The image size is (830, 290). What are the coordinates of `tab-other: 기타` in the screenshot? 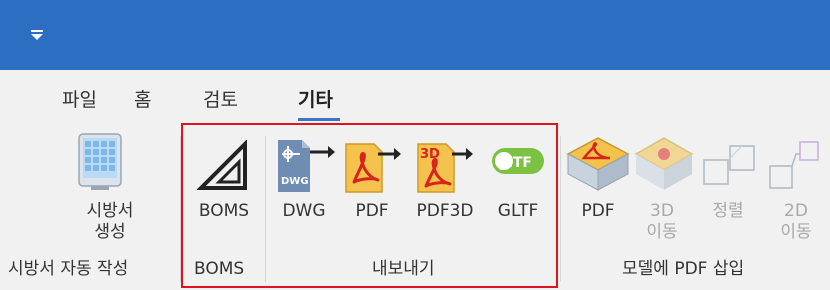 It's located at (315, 100).